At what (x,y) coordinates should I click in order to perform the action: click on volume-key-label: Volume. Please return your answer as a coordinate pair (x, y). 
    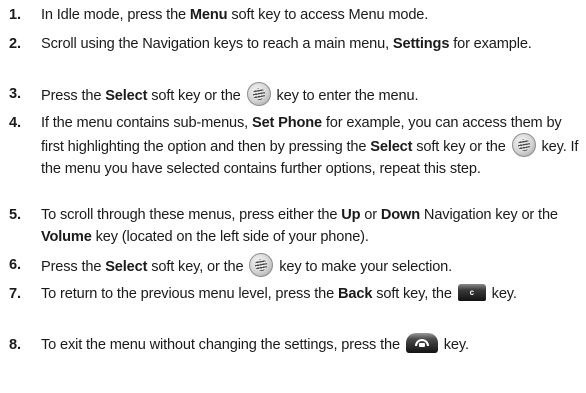
    Looking at the image, I should click on (66, 236).